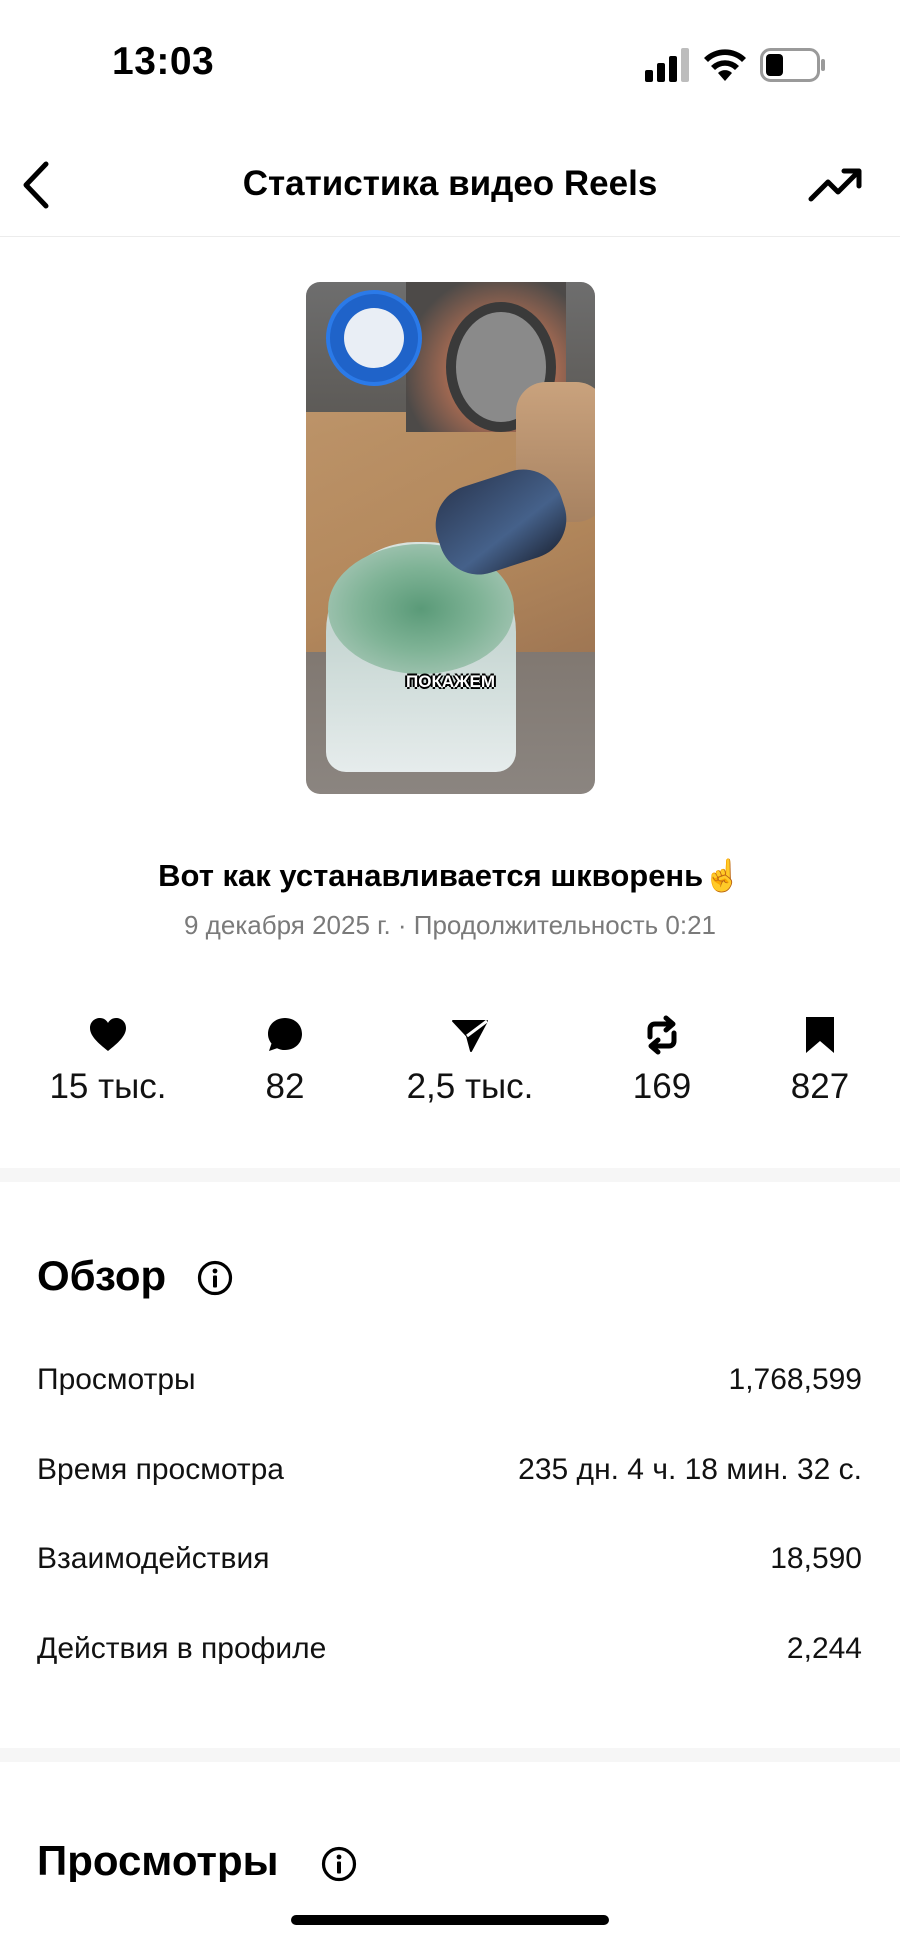 The image size is (900, 1951). What do you see at coordinates (450, 1831) in the screenshot?
I see `views-section-clip: Просмотры` at bounding box center [450, 1831].